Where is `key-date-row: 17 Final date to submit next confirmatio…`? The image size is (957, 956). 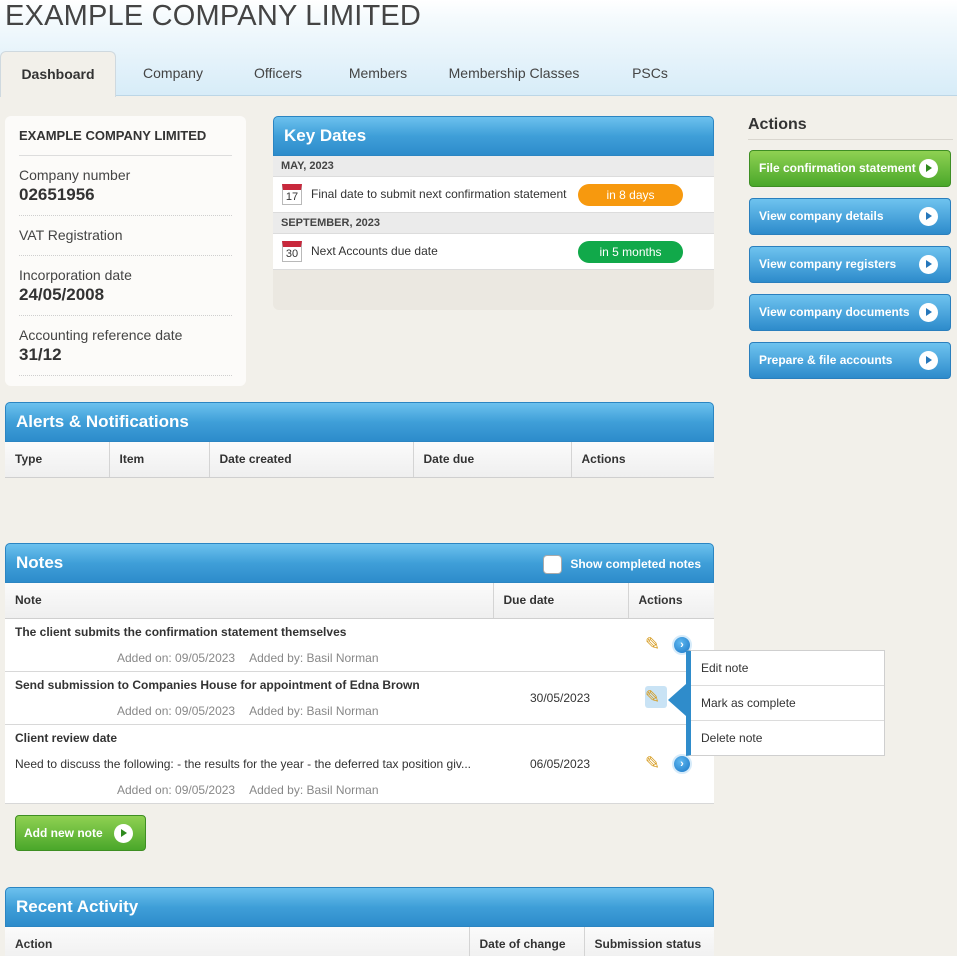 key-date-row: 17 Final date to submit next confirmatio… is located at coordinates (493, 195).